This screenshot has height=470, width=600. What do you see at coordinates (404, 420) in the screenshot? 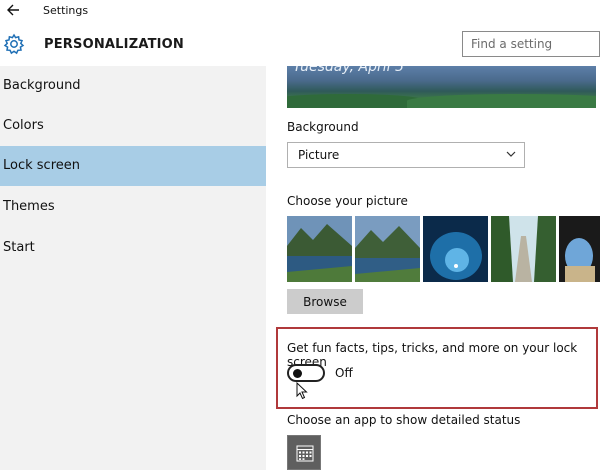
I see `detailed-status-label: Choose an app to show detailed status` at bounding box center [404, 420].